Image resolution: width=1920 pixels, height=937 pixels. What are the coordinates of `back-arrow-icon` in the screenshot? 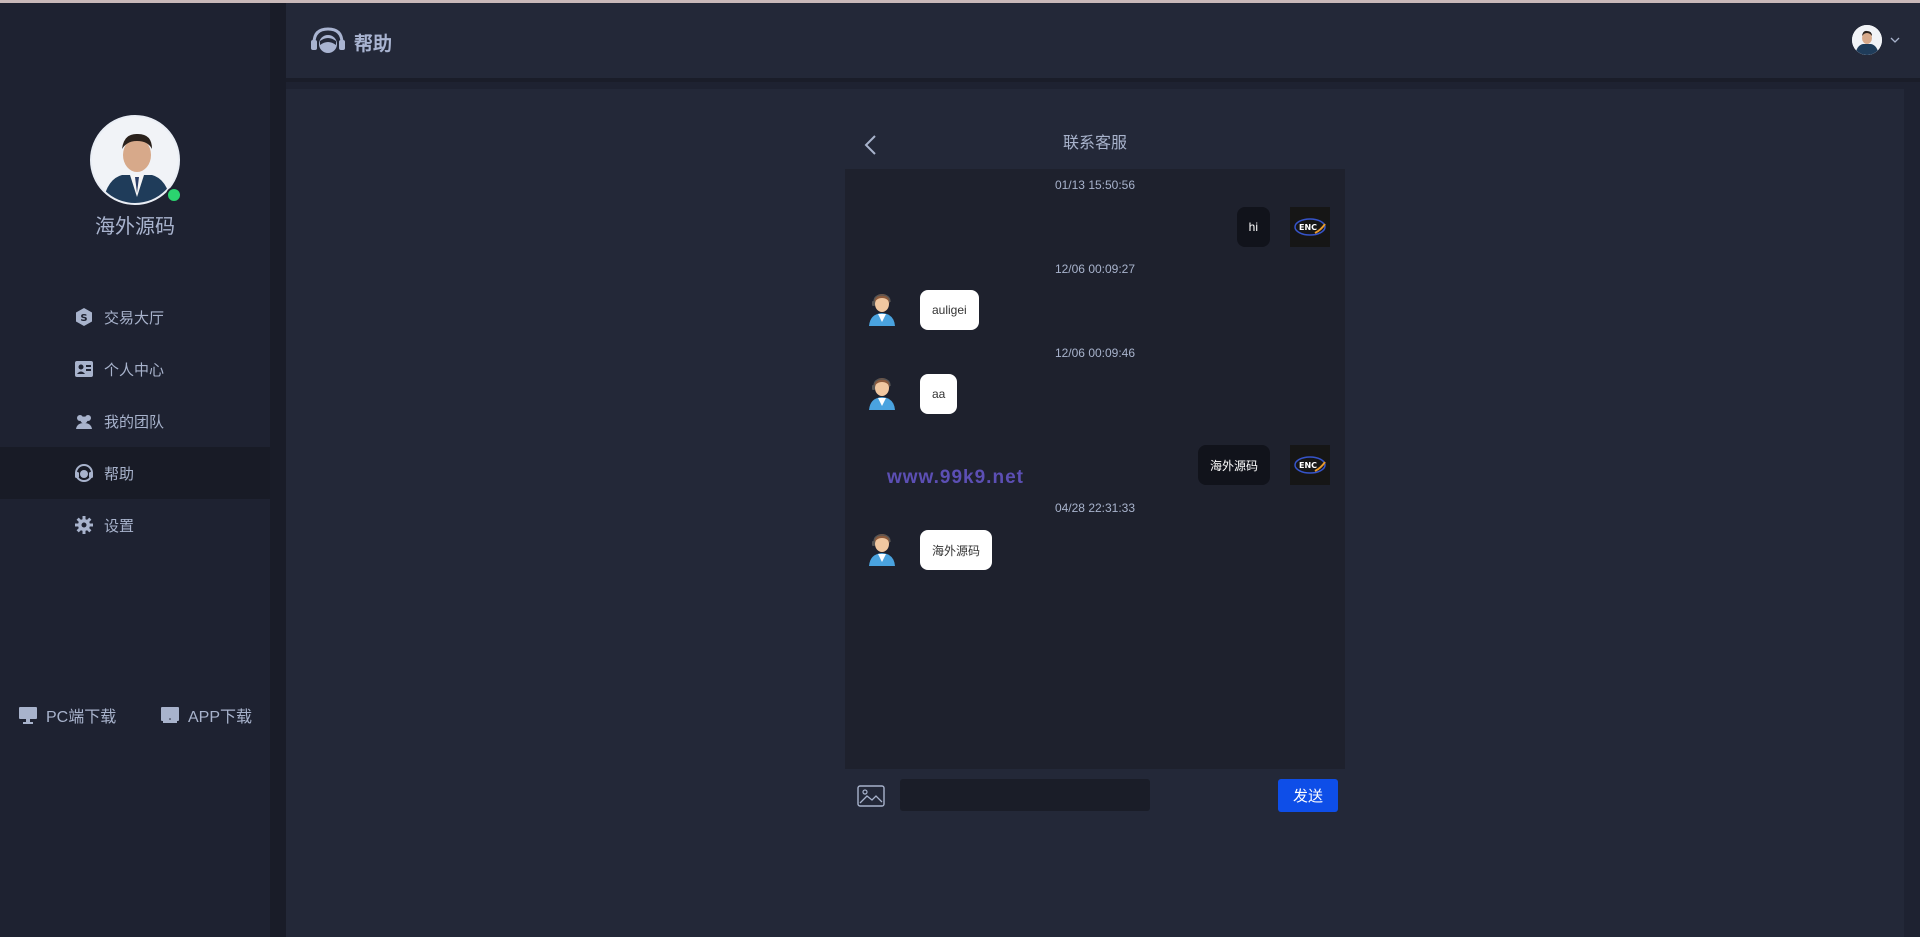 It's located at (871, 145).